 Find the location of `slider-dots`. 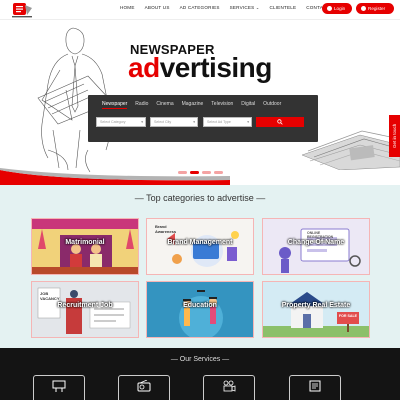

slider-dots is located at coordinates (200, 172).